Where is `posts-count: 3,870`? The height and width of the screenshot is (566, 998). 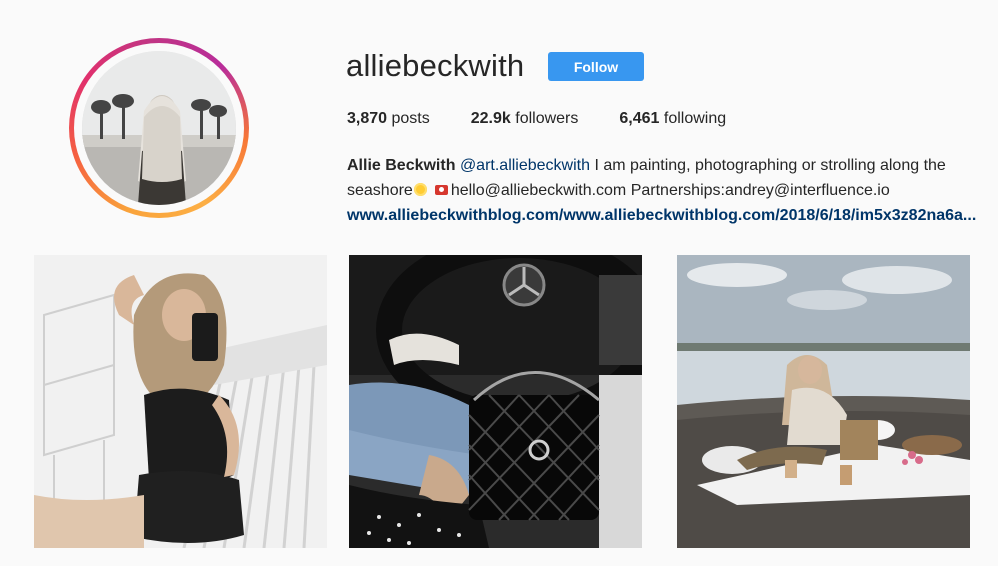
posts-count: 3,870 is located at coordinates (367, 118).